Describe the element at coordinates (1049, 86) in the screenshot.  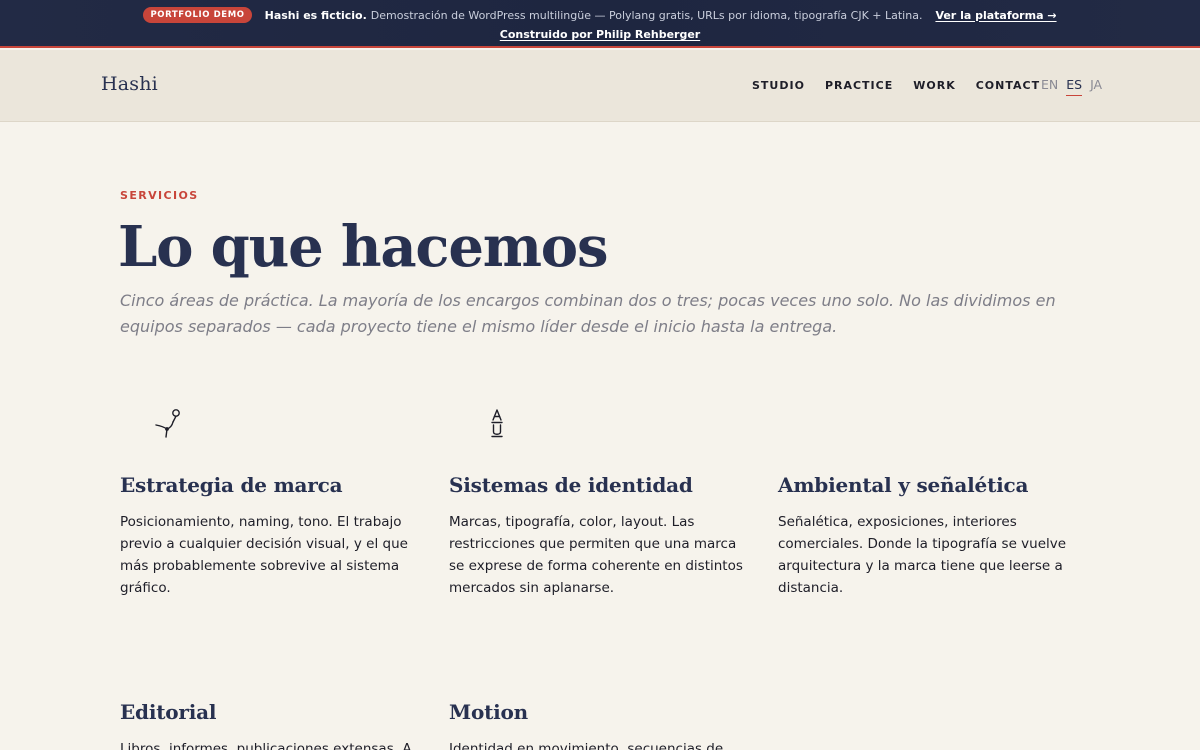
I see `lang-en: EN` at that location.